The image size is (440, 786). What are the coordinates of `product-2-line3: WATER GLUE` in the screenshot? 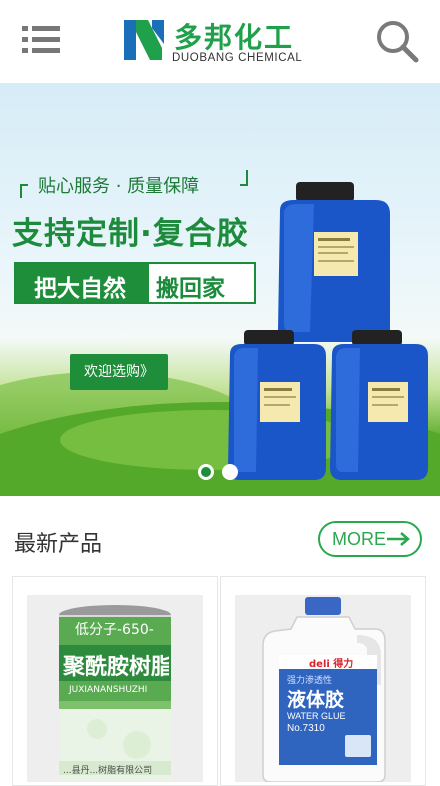 It's located at (316, 716).